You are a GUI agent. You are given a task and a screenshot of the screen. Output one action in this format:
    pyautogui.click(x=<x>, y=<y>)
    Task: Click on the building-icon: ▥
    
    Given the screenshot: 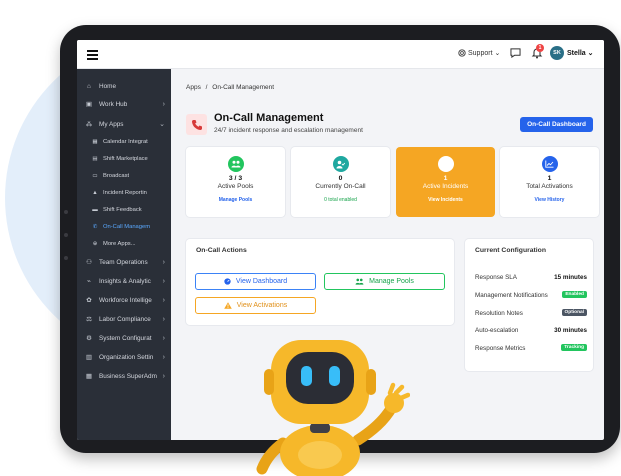 What is the action you would take?
    pyautogui.click(x=89, y=357)
    